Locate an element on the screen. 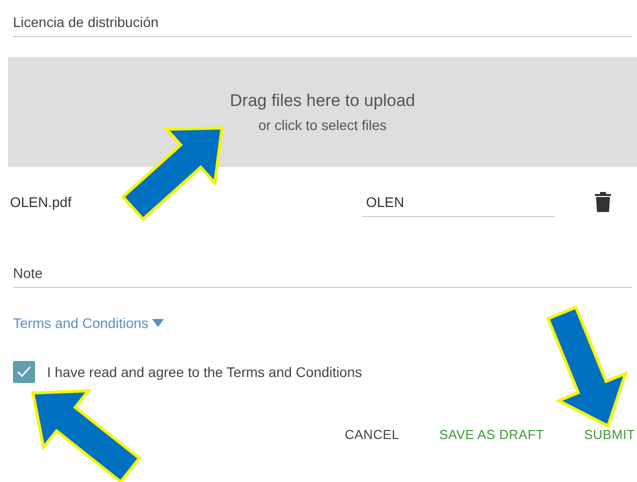 The width and height of the screenshot is (637, 482). note-field: Note is located at coordinates (322, 273).